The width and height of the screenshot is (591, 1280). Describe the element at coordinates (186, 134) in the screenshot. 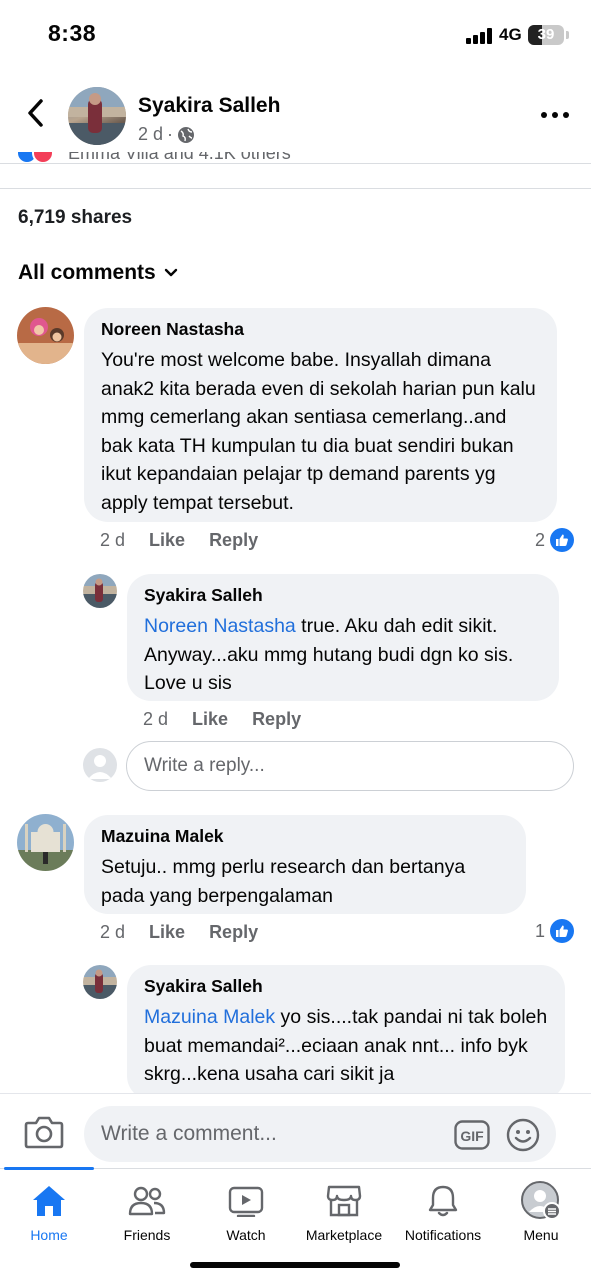

I see `globe-icon` at that location.